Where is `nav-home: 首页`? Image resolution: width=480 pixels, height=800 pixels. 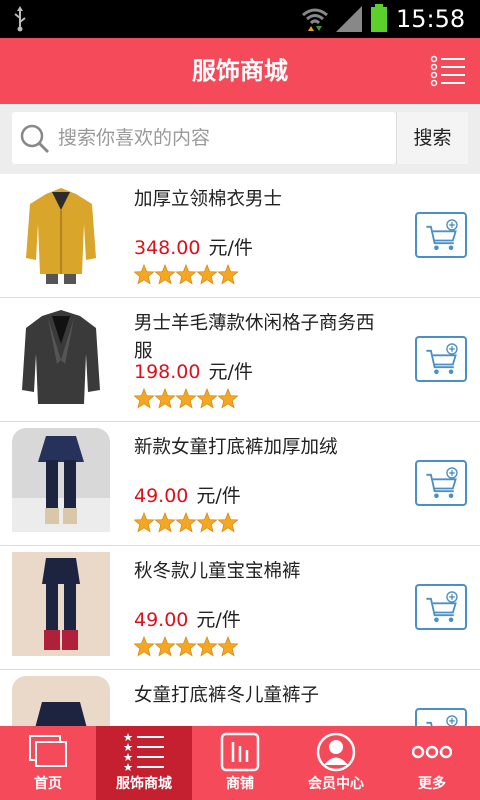
nav-home: 首页 is located at coordinates (48, 763).